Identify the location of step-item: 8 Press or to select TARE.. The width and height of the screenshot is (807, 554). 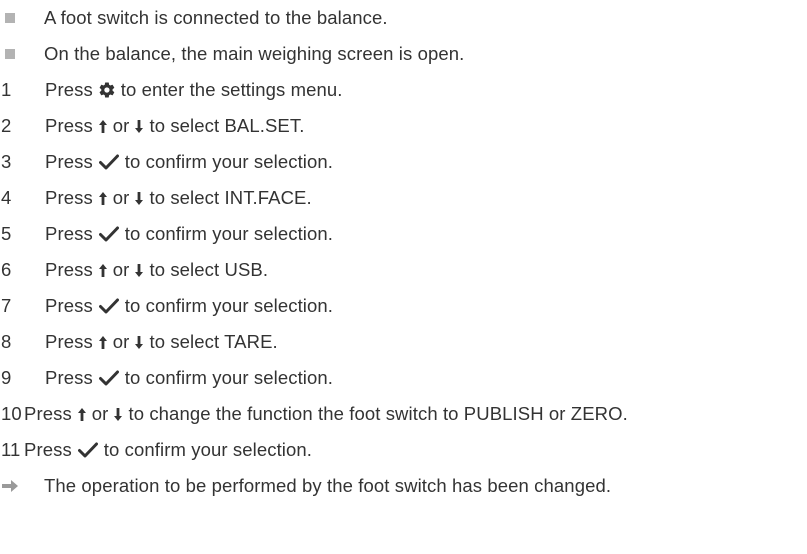
(139, 342).